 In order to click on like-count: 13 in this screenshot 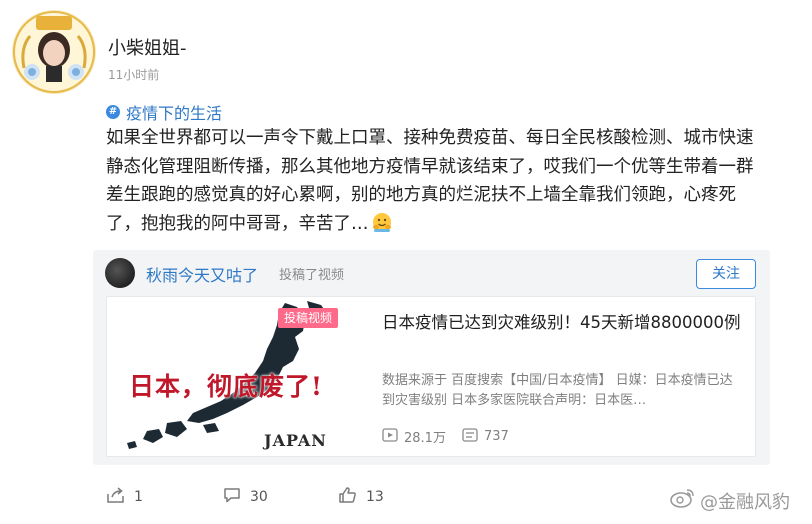, I will do `click(375, 497)`.